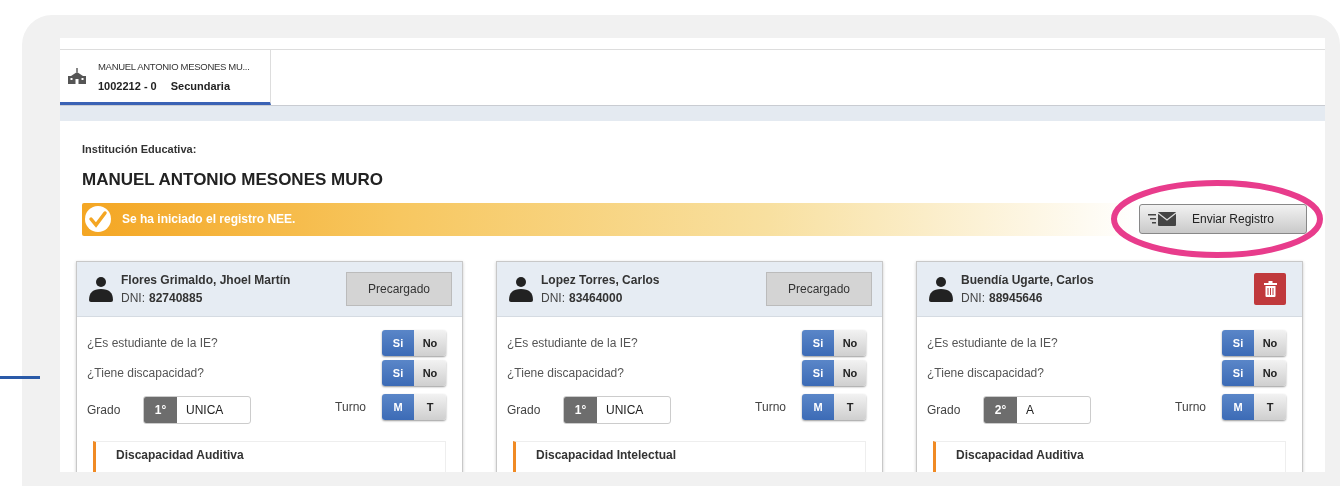 Image resolution: width=1340 pixels, height=486 pixels. Describe the element at coordinates (601, 280) in the screenshot. I see `student-name: Lopez Torres, Carlos` at that location.